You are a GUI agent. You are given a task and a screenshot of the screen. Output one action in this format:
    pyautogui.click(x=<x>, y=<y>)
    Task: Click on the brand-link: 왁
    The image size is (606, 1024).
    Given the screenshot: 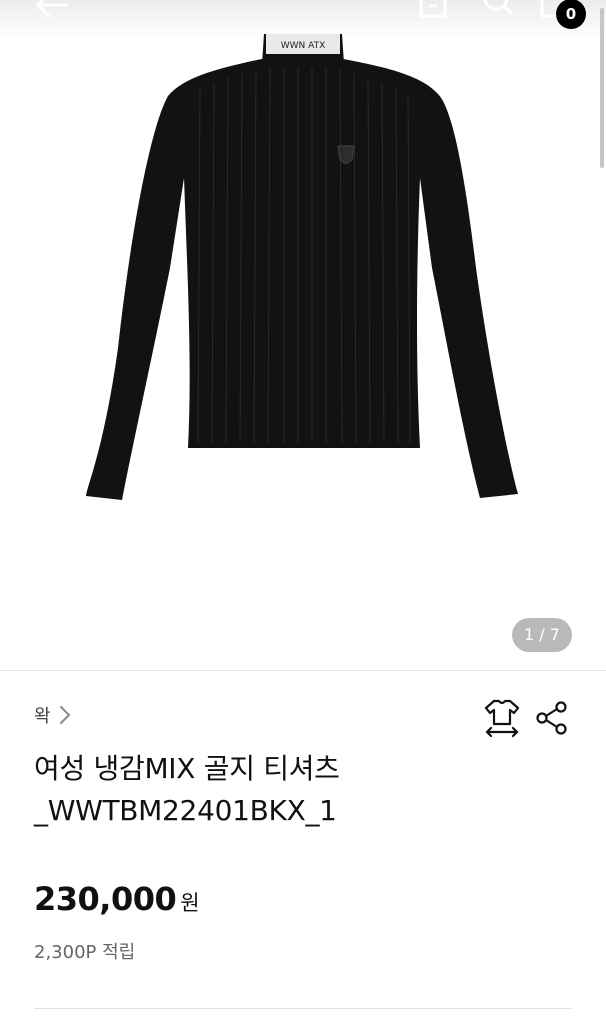 What is the action you would take?
    pyautogui.click(x=52, y=715)
    